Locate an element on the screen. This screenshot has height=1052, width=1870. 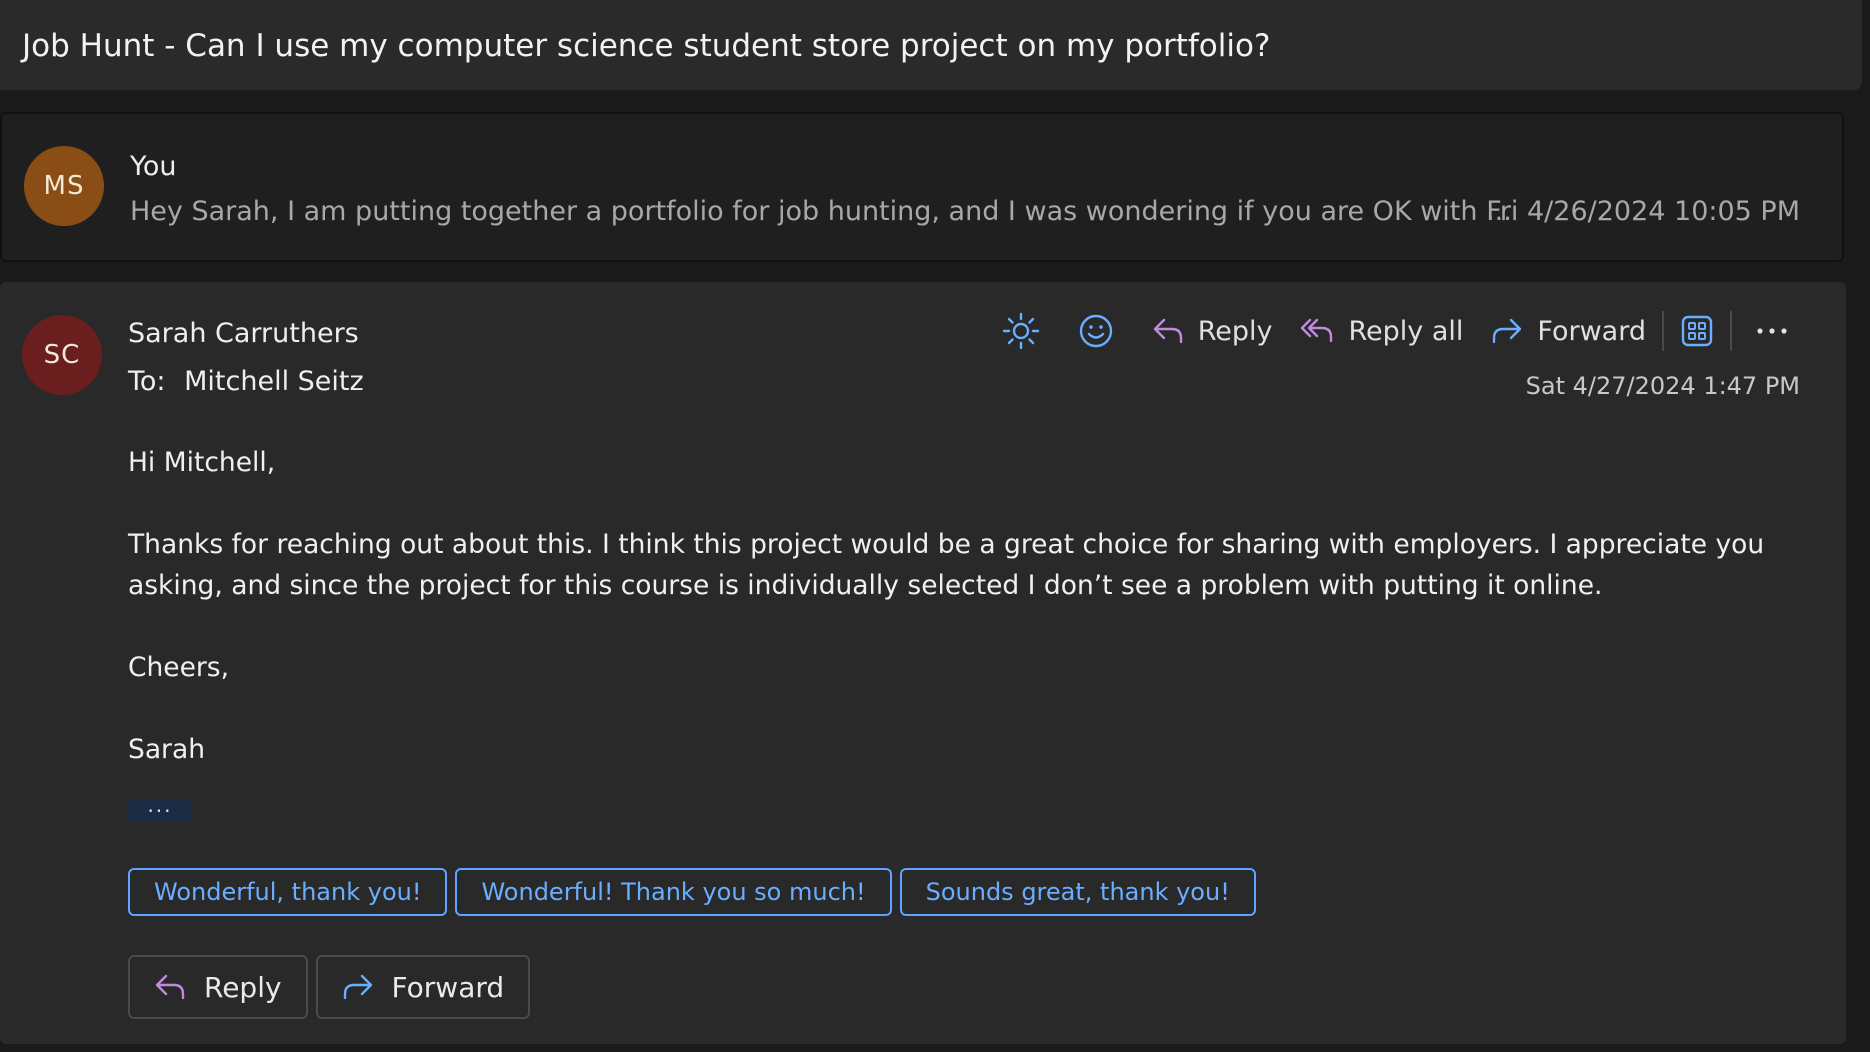
sun-button is located at coordinates (1021, 331).